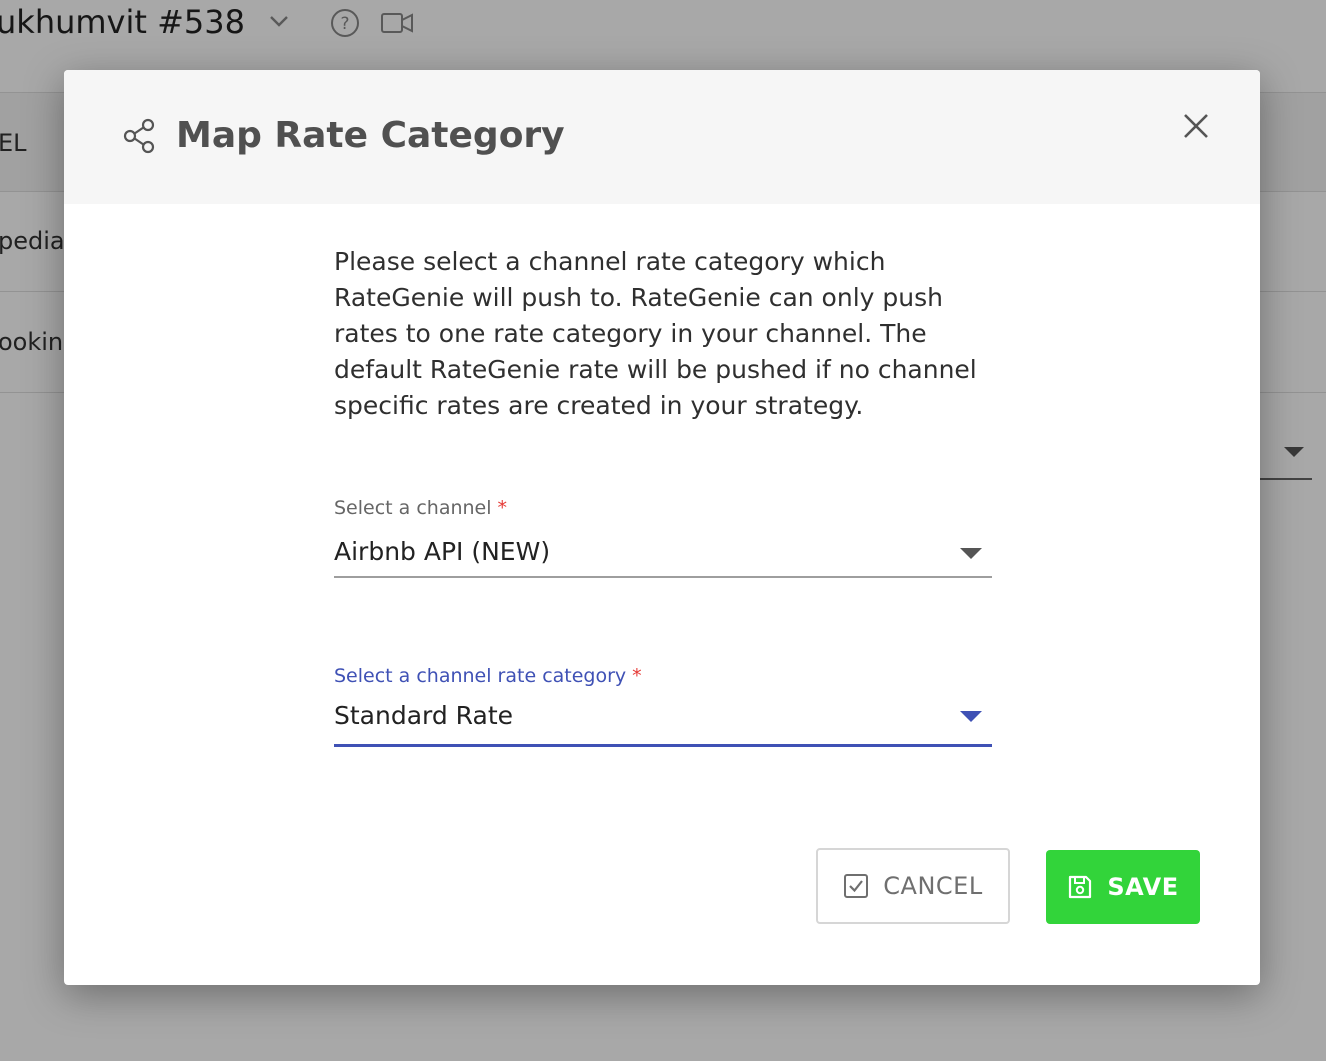  What do you see at coordinates (413, 508) in the screenshot?
I see `channel-select-label-text: Select a channel` at bounding box center [413, 508].